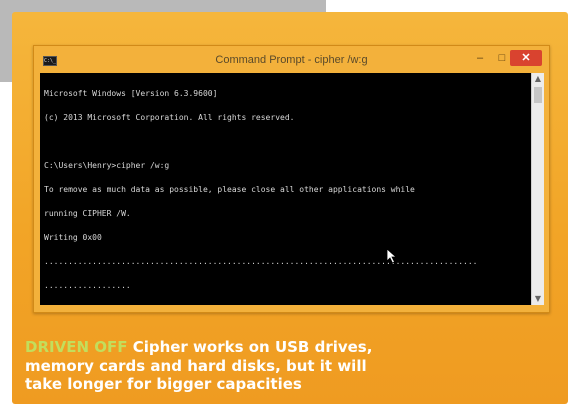  What do you see at coordinates (73, 237) in the screenshot?
I see `console-line: Writing 0x00` at bounding box center [73, 237].